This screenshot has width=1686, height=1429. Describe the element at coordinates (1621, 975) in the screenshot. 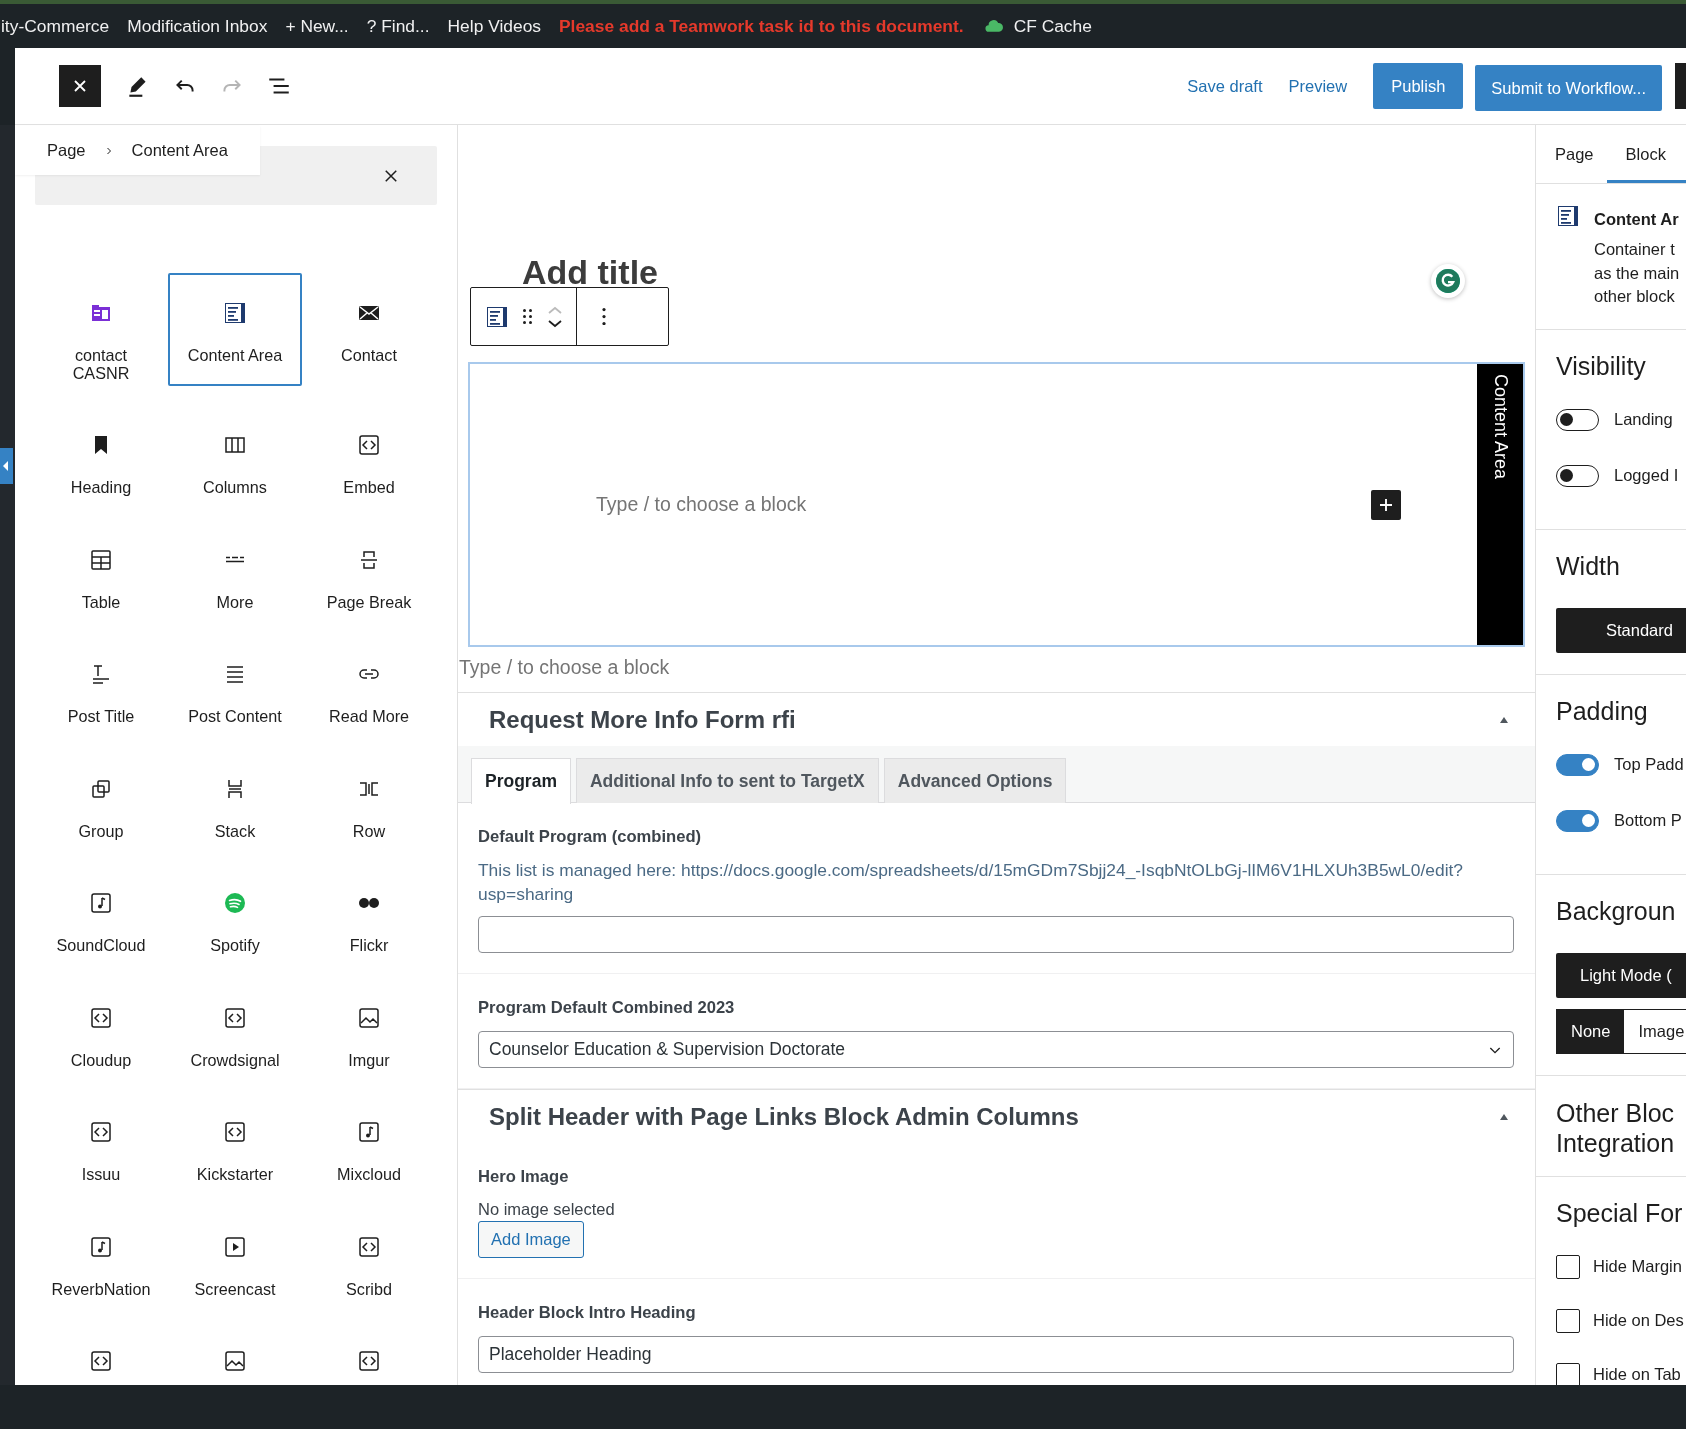

I see `mode-button: Light Mode (` at that location.